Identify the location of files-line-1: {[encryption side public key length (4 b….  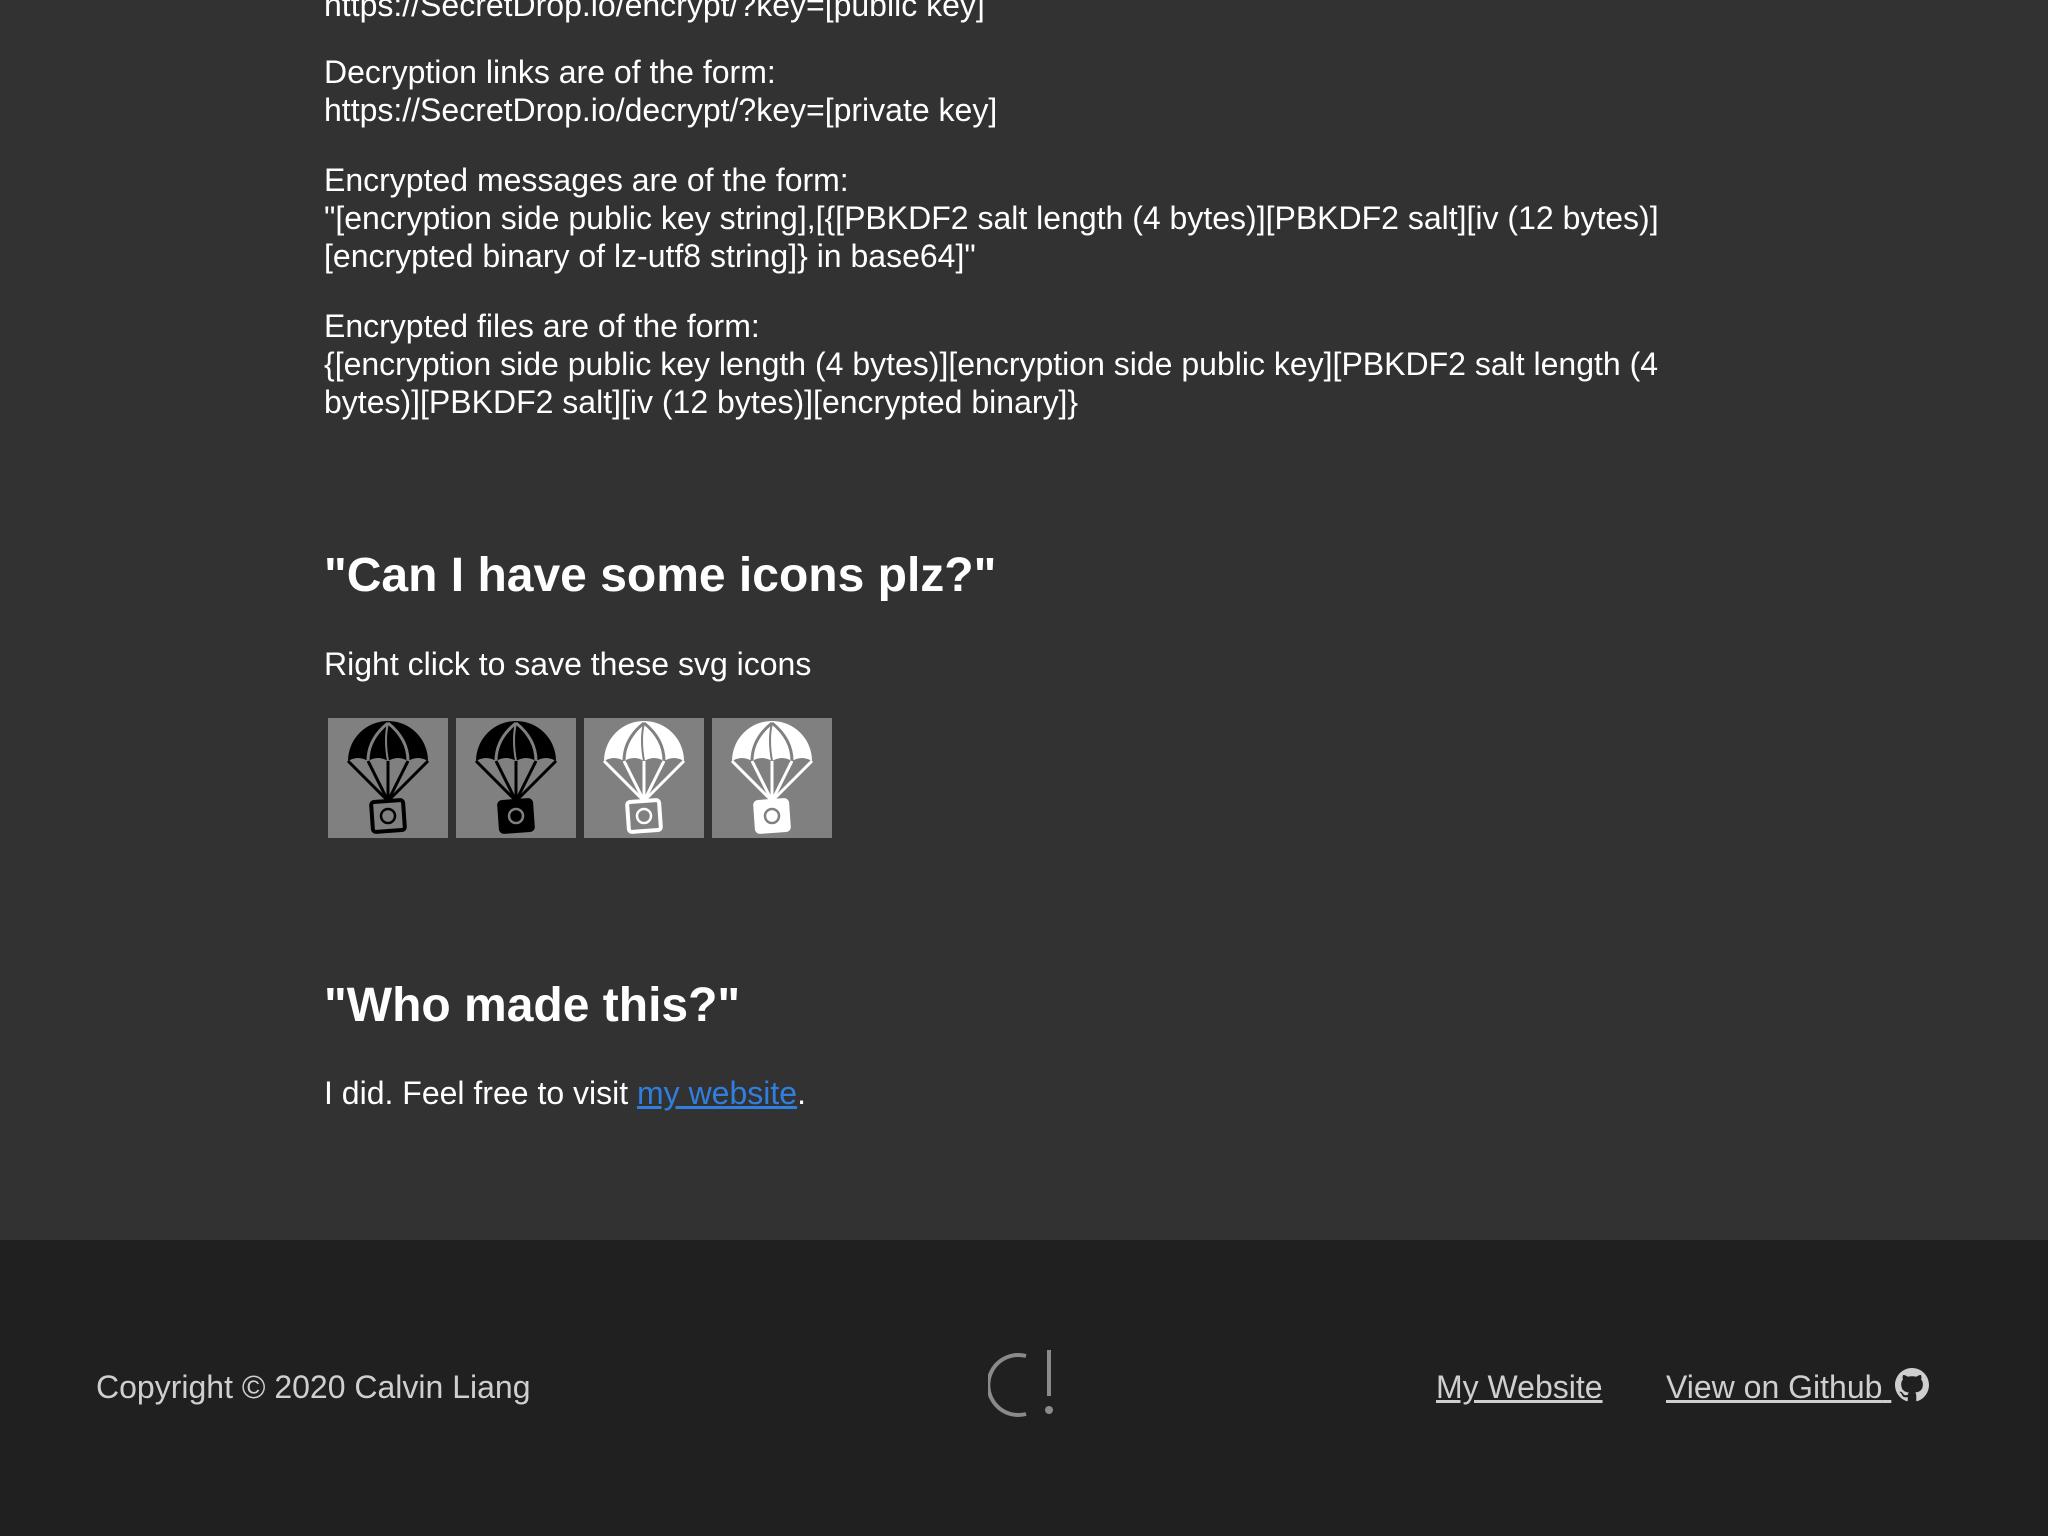
(991, 364).